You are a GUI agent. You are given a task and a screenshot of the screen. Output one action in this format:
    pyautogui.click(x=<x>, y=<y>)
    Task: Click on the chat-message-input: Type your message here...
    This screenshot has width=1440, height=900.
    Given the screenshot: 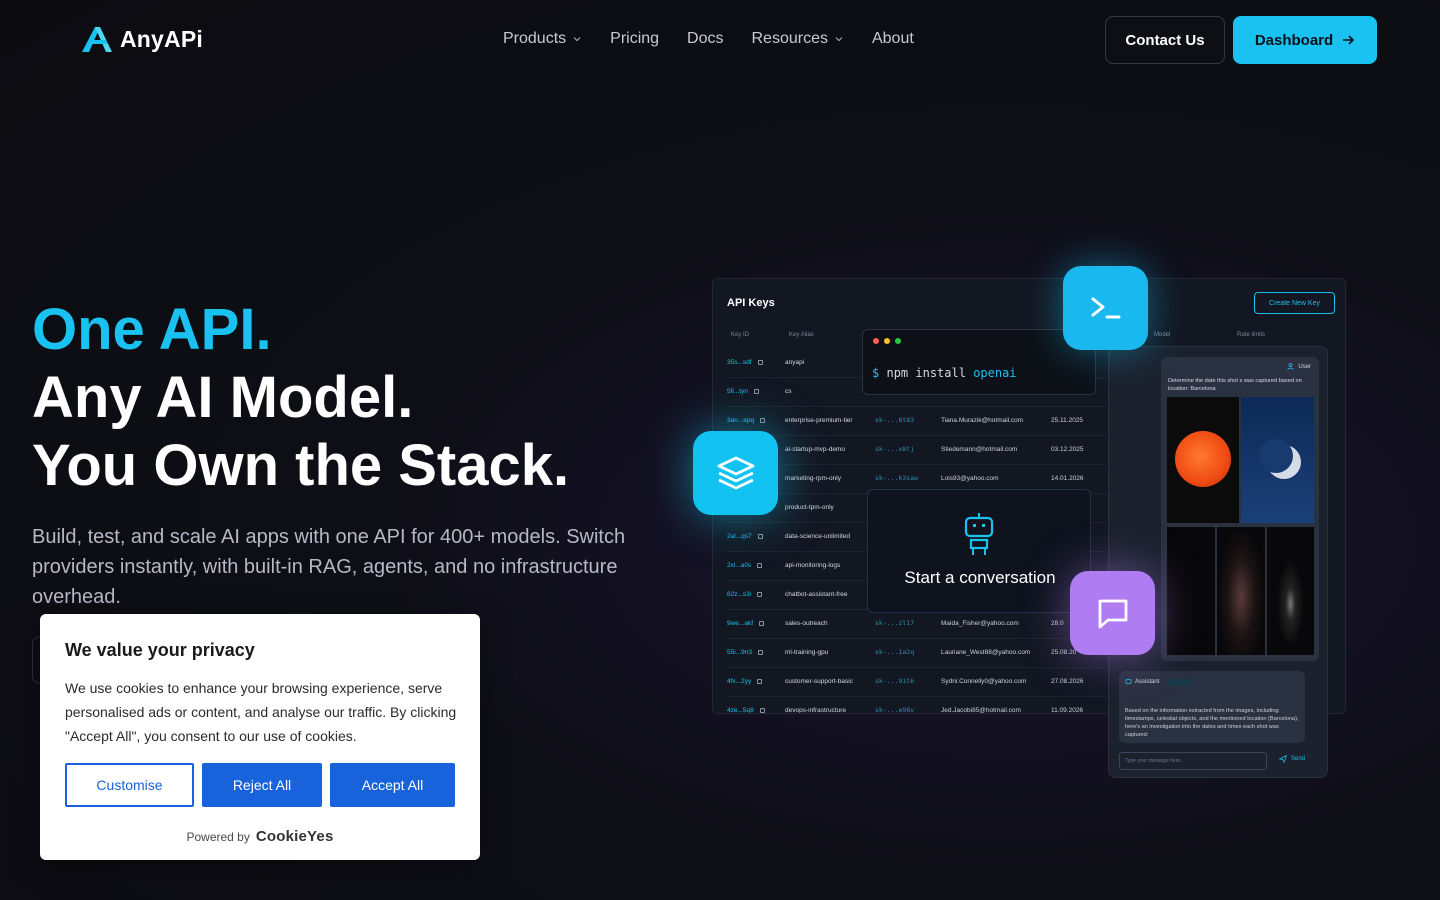 What is the action you would take?
    pyautogui.click(x=1193, y=761)
    